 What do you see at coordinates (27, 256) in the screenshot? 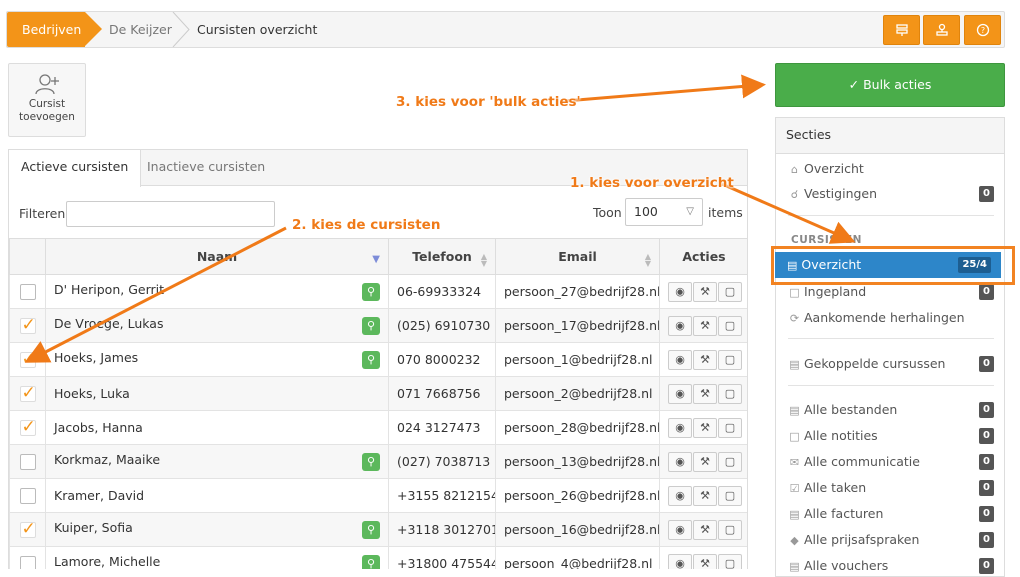
I see `select-column-header` at bounding box center [27, 256].